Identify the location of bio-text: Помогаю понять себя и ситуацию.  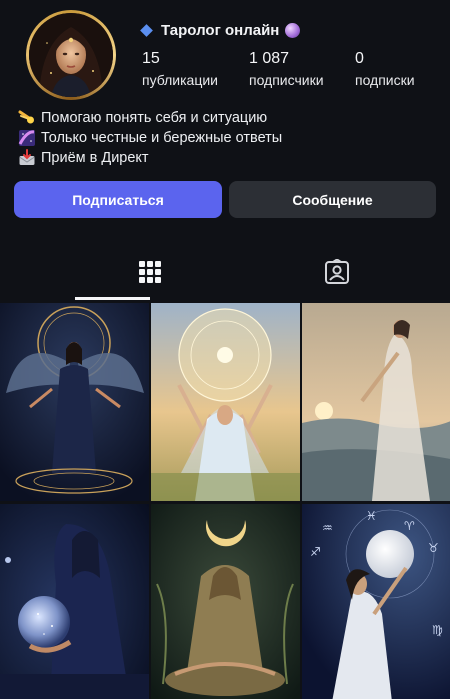
(154, 118).